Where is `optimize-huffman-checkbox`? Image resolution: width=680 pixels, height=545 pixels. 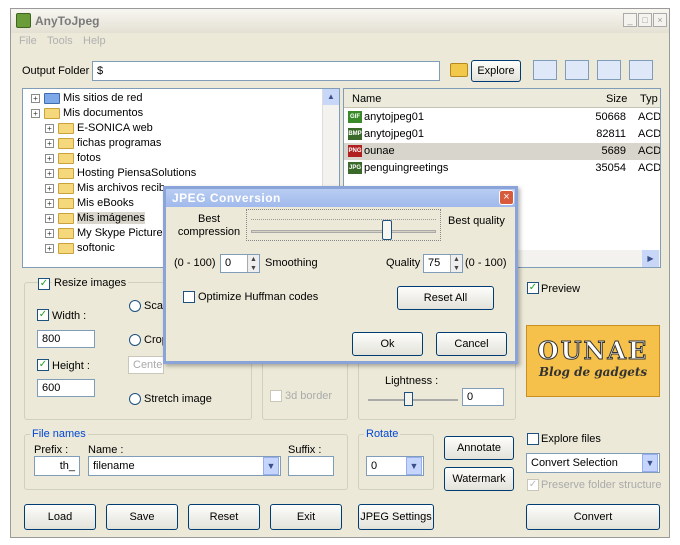
optimize-huffman-checkbox is located at coordinates (189, 297).